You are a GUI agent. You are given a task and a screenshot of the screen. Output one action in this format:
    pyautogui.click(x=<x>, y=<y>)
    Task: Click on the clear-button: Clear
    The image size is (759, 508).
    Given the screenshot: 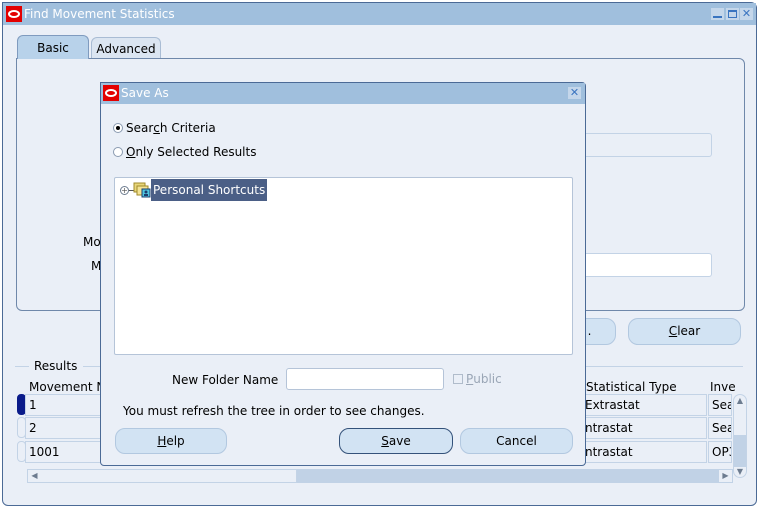 What is the action you would take?
    pyautogui.click(x=684, y=331)
    